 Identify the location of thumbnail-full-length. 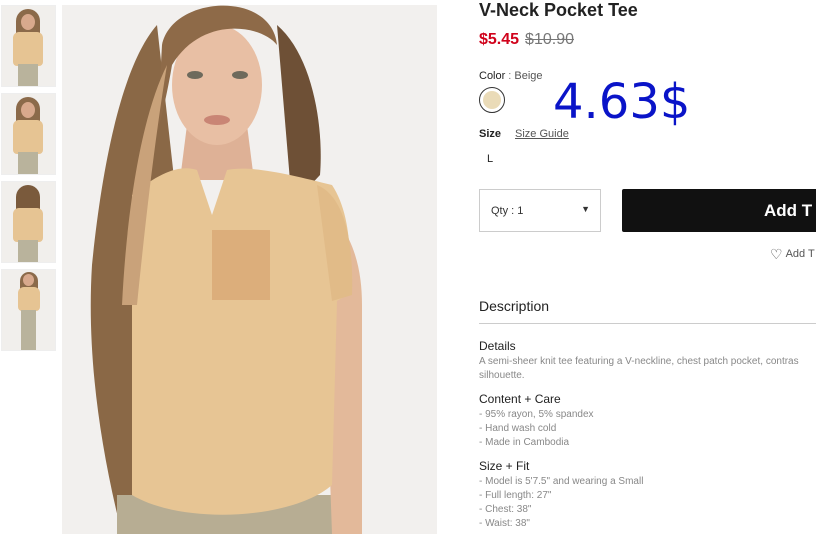
(28, 310).